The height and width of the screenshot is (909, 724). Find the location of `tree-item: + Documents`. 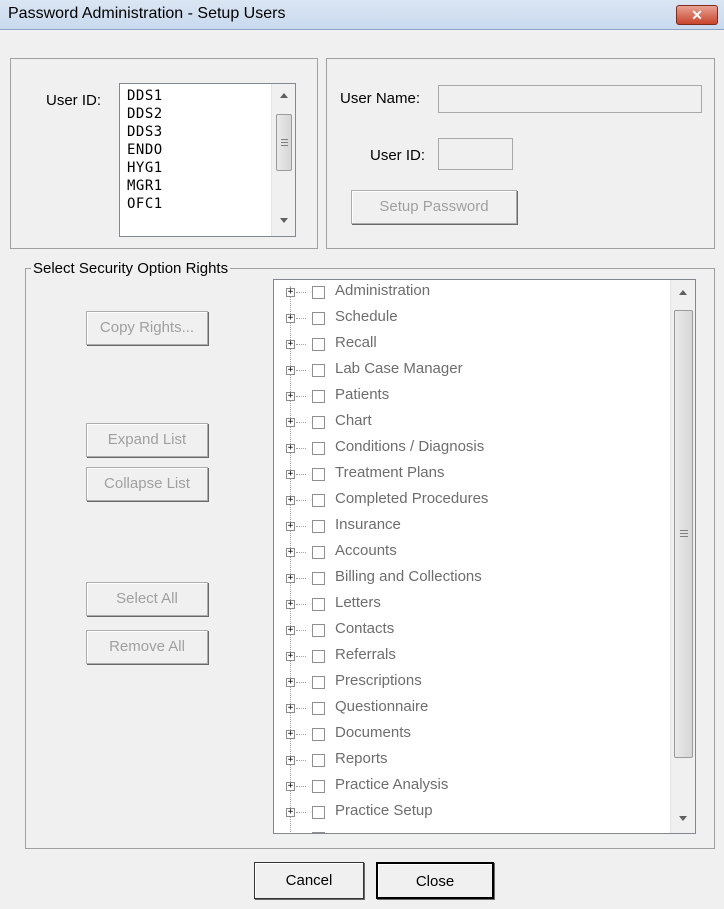

tree-item: + Documents is located at coordinates (469, 737).